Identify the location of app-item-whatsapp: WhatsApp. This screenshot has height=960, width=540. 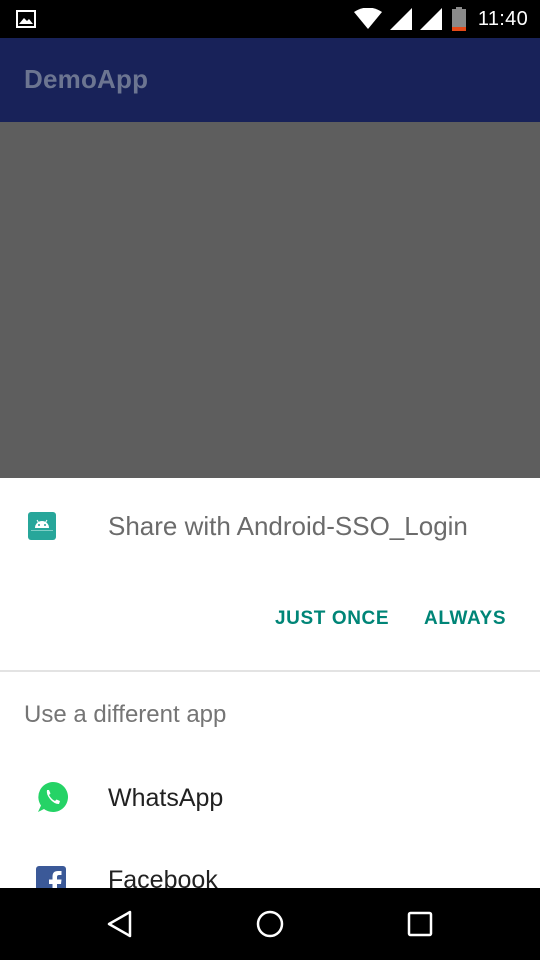
(270, 798).